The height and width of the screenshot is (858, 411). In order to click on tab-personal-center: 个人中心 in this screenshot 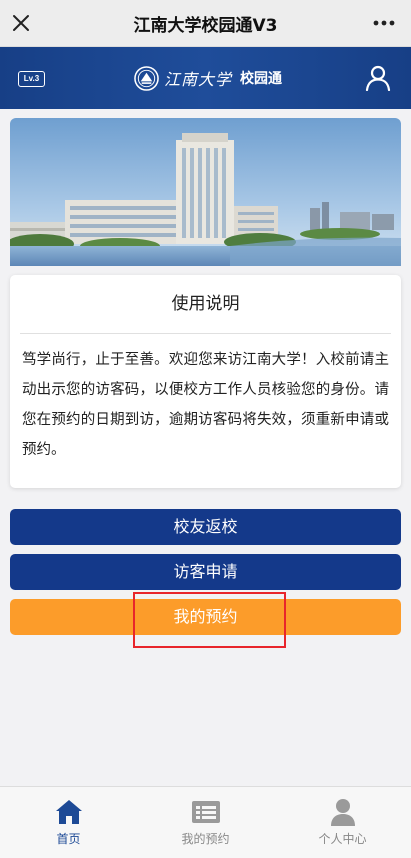, I will do `click(342, 822)`.